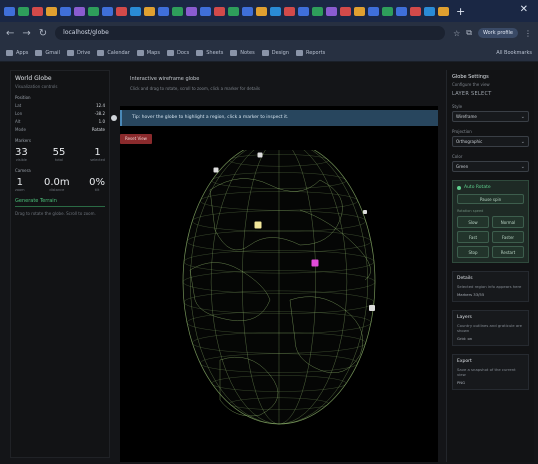  I want to click on bookmark-item: Design, so click(275, 52).